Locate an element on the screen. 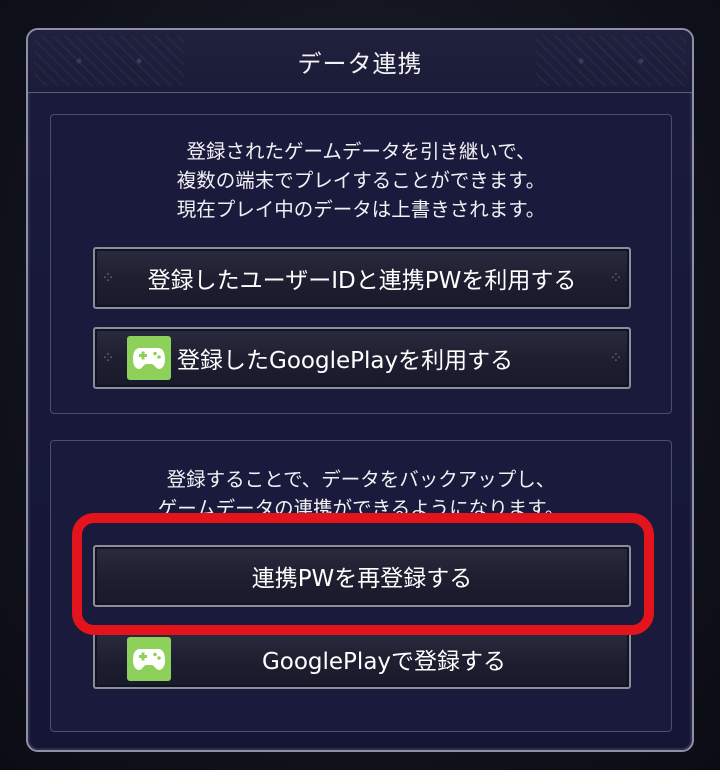 The height and width of the screenshot is (770, 720). use-googleplay-button: ⁘ 登録したGooglePlayを利用する ⁘ is located at coordinates (362, 358).